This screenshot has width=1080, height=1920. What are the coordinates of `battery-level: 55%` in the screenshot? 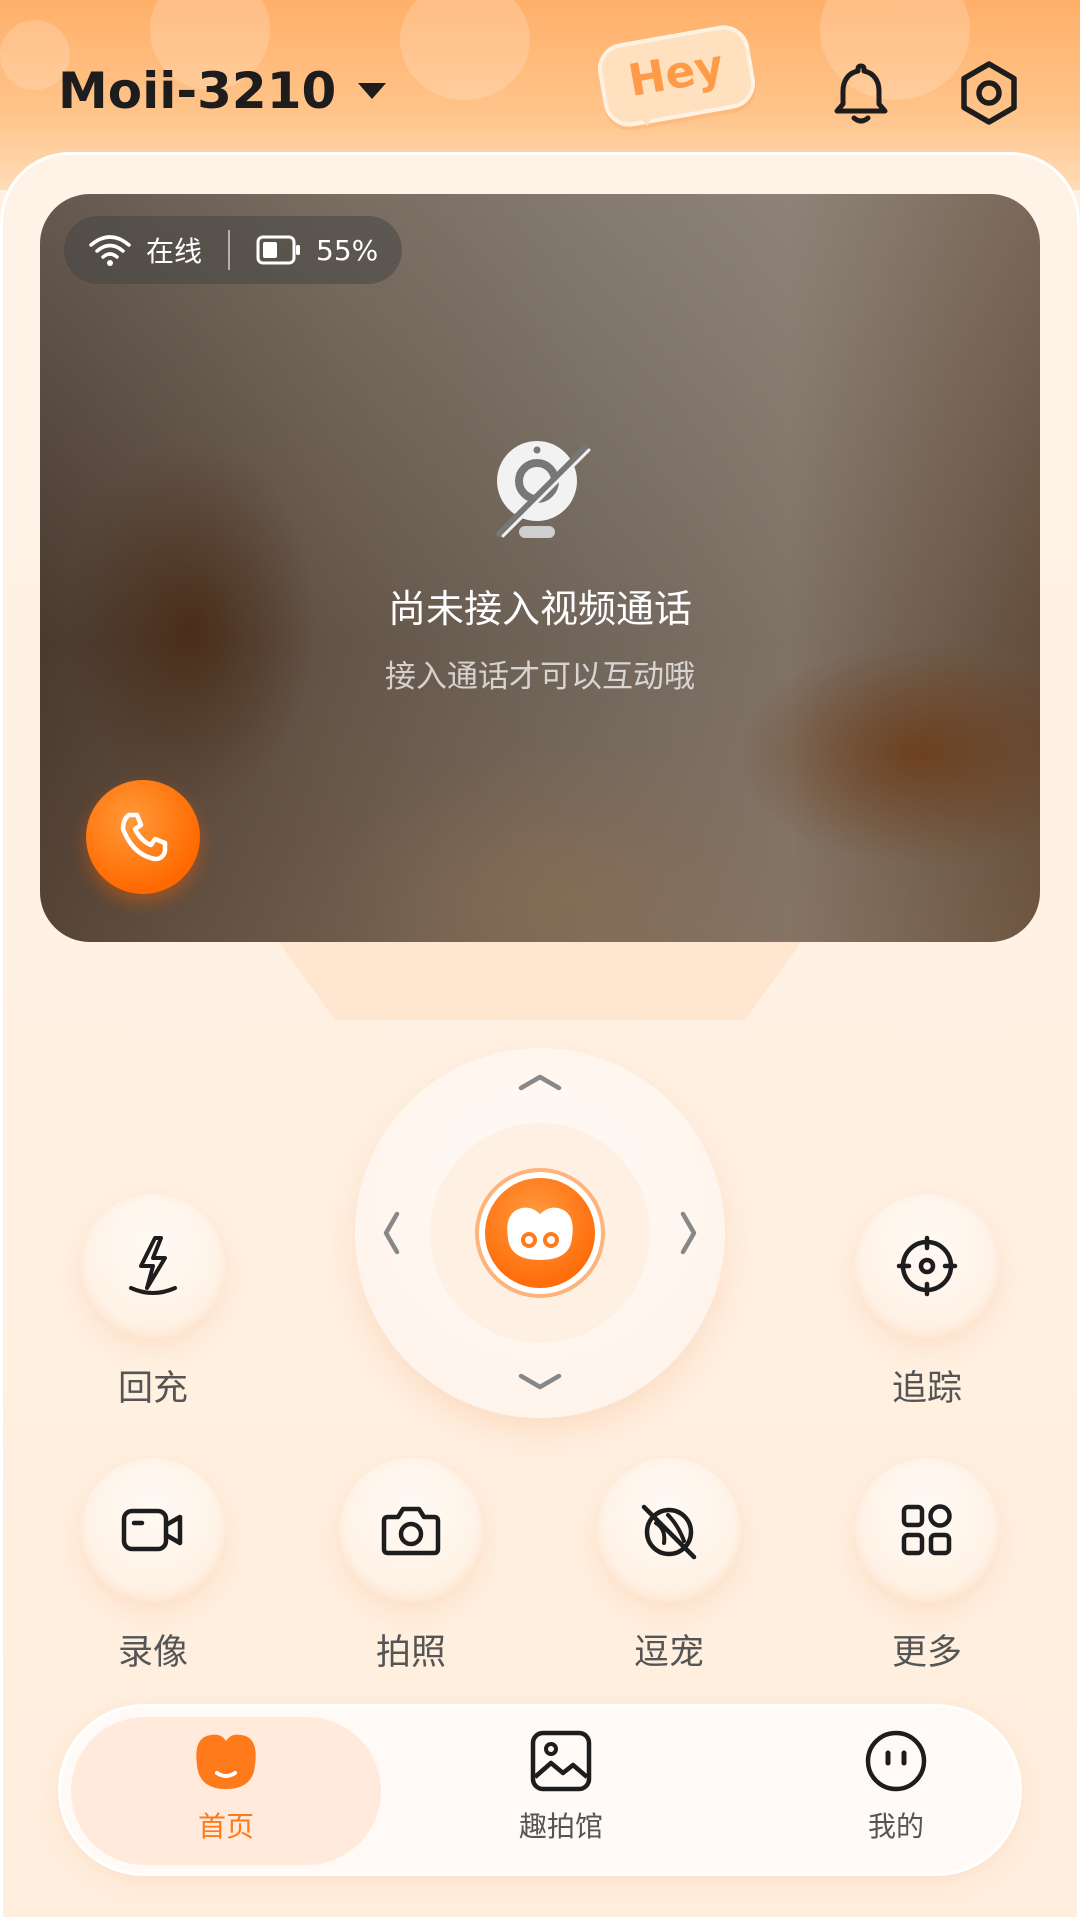 It's located at (347, 250).